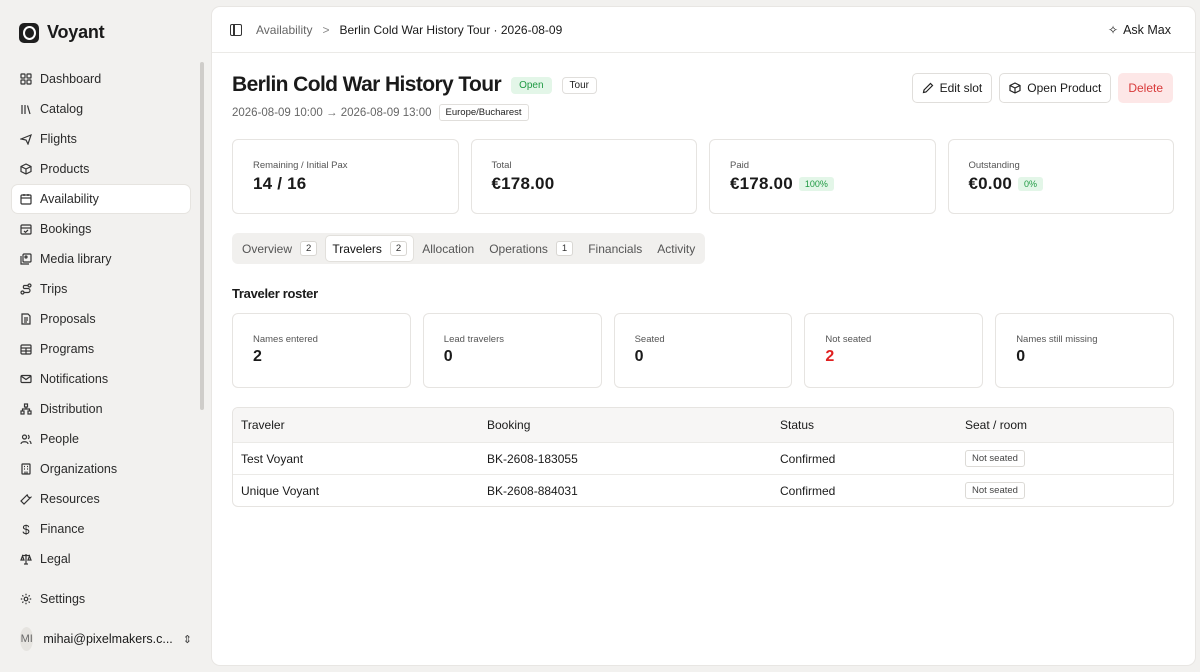  What do you see at coordinates (54, 289) in the screenshot?
I see `sidebar-item-label: Trips` at bounding box center [54, 289].